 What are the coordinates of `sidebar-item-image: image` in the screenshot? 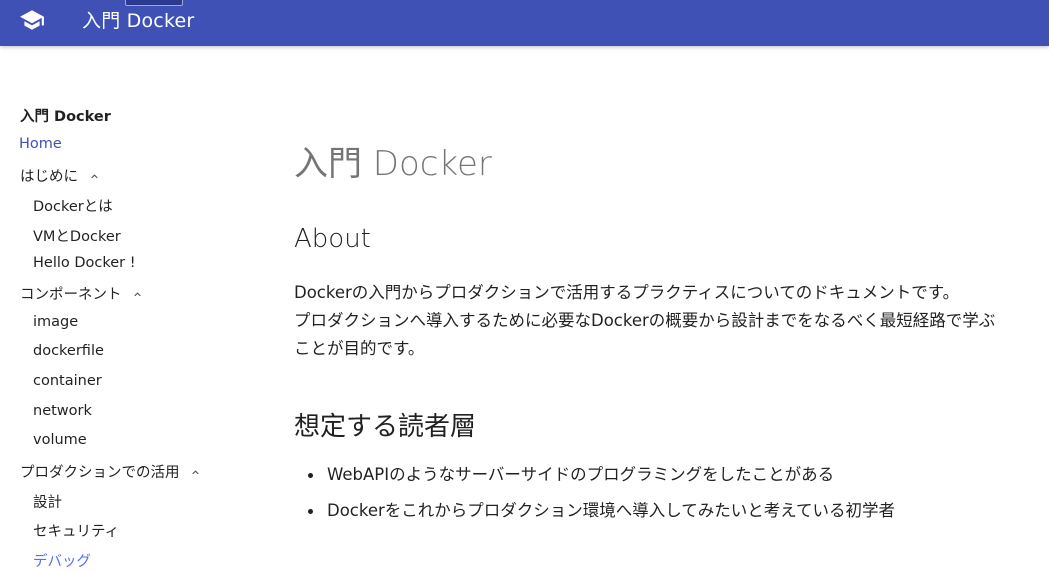 It's located at (55, 322).